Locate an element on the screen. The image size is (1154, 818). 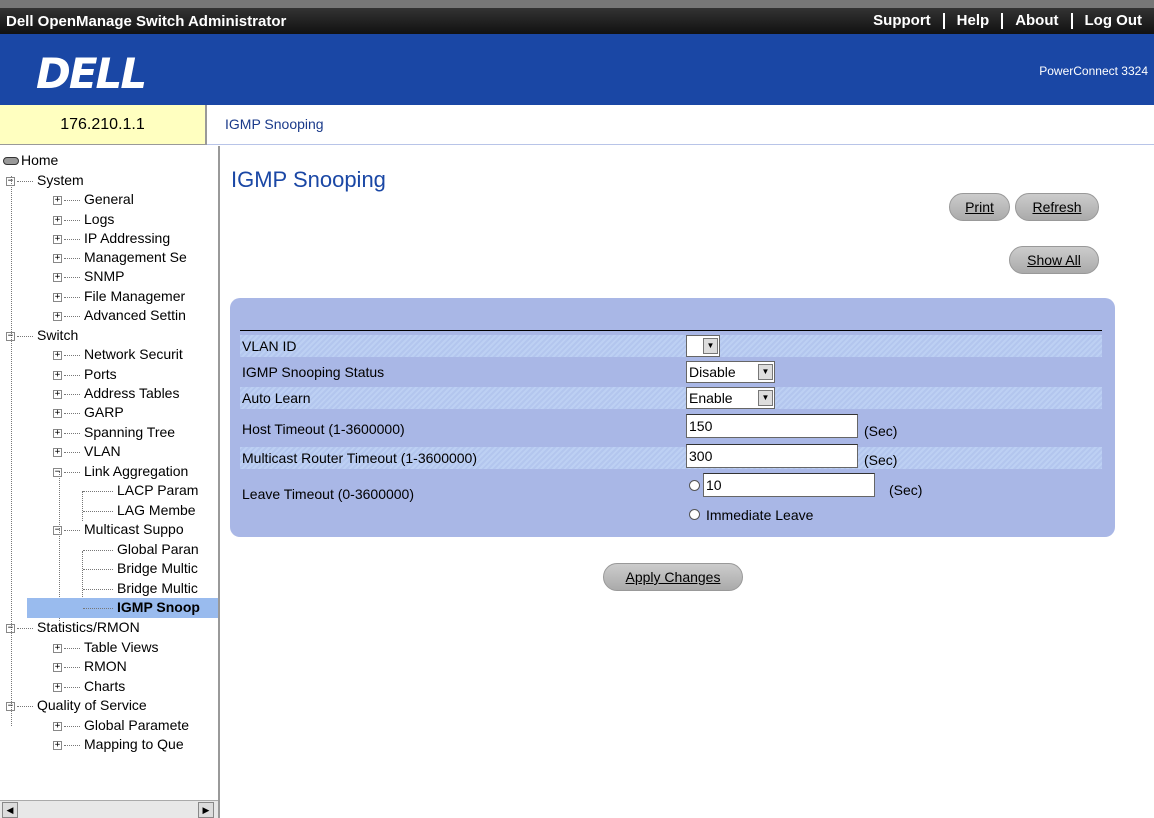
auto-learn-select: Enable ▼ is located at coordinates (730, 398).